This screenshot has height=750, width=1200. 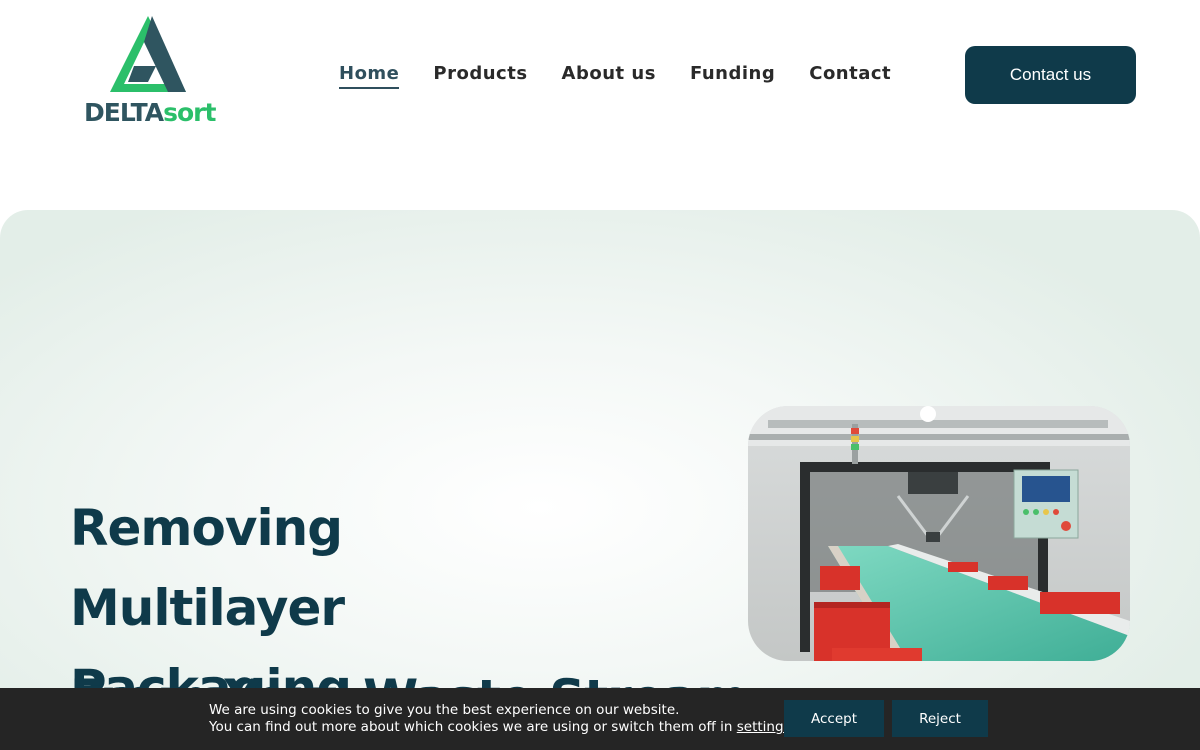 I want to click on nav-item-products: Products, so click(x=480, y=76).